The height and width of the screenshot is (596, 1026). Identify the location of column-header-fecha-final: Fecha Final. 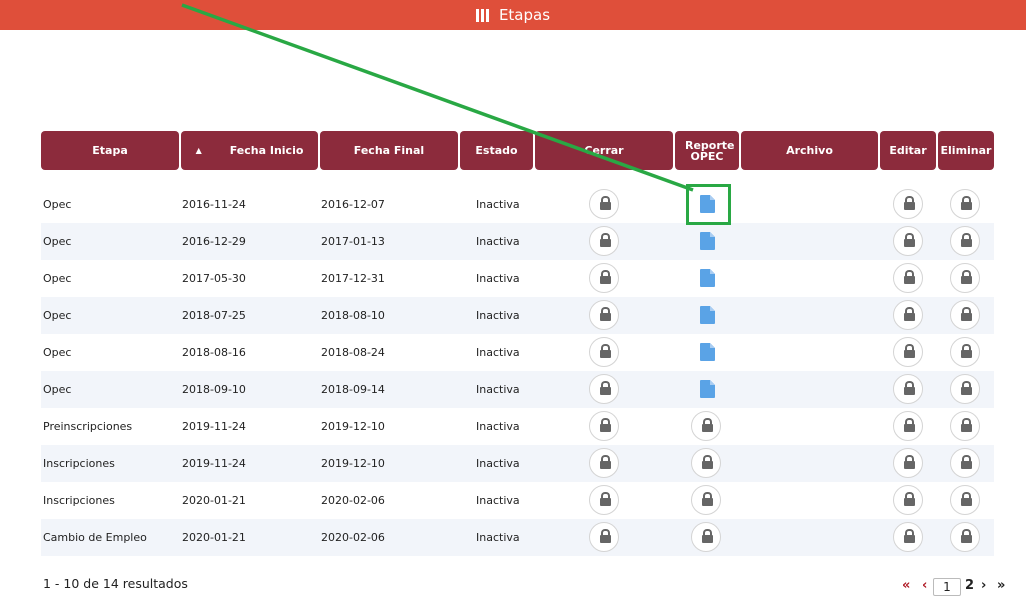
(389, 150).